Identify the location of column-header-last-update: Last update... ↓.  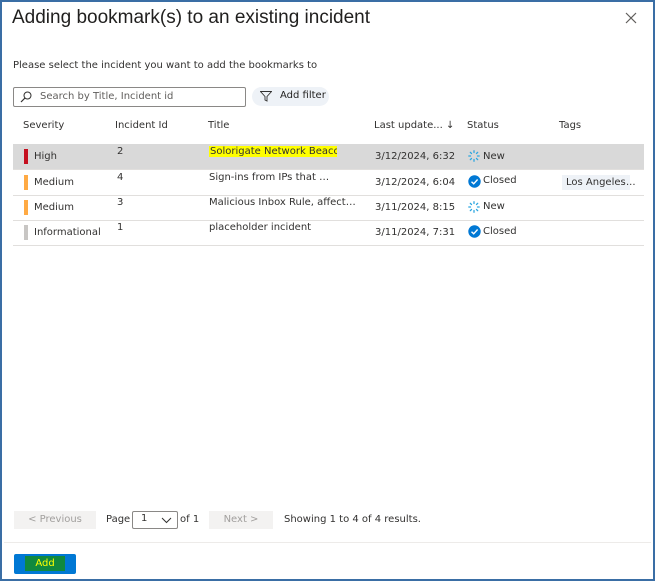
(414, 125).